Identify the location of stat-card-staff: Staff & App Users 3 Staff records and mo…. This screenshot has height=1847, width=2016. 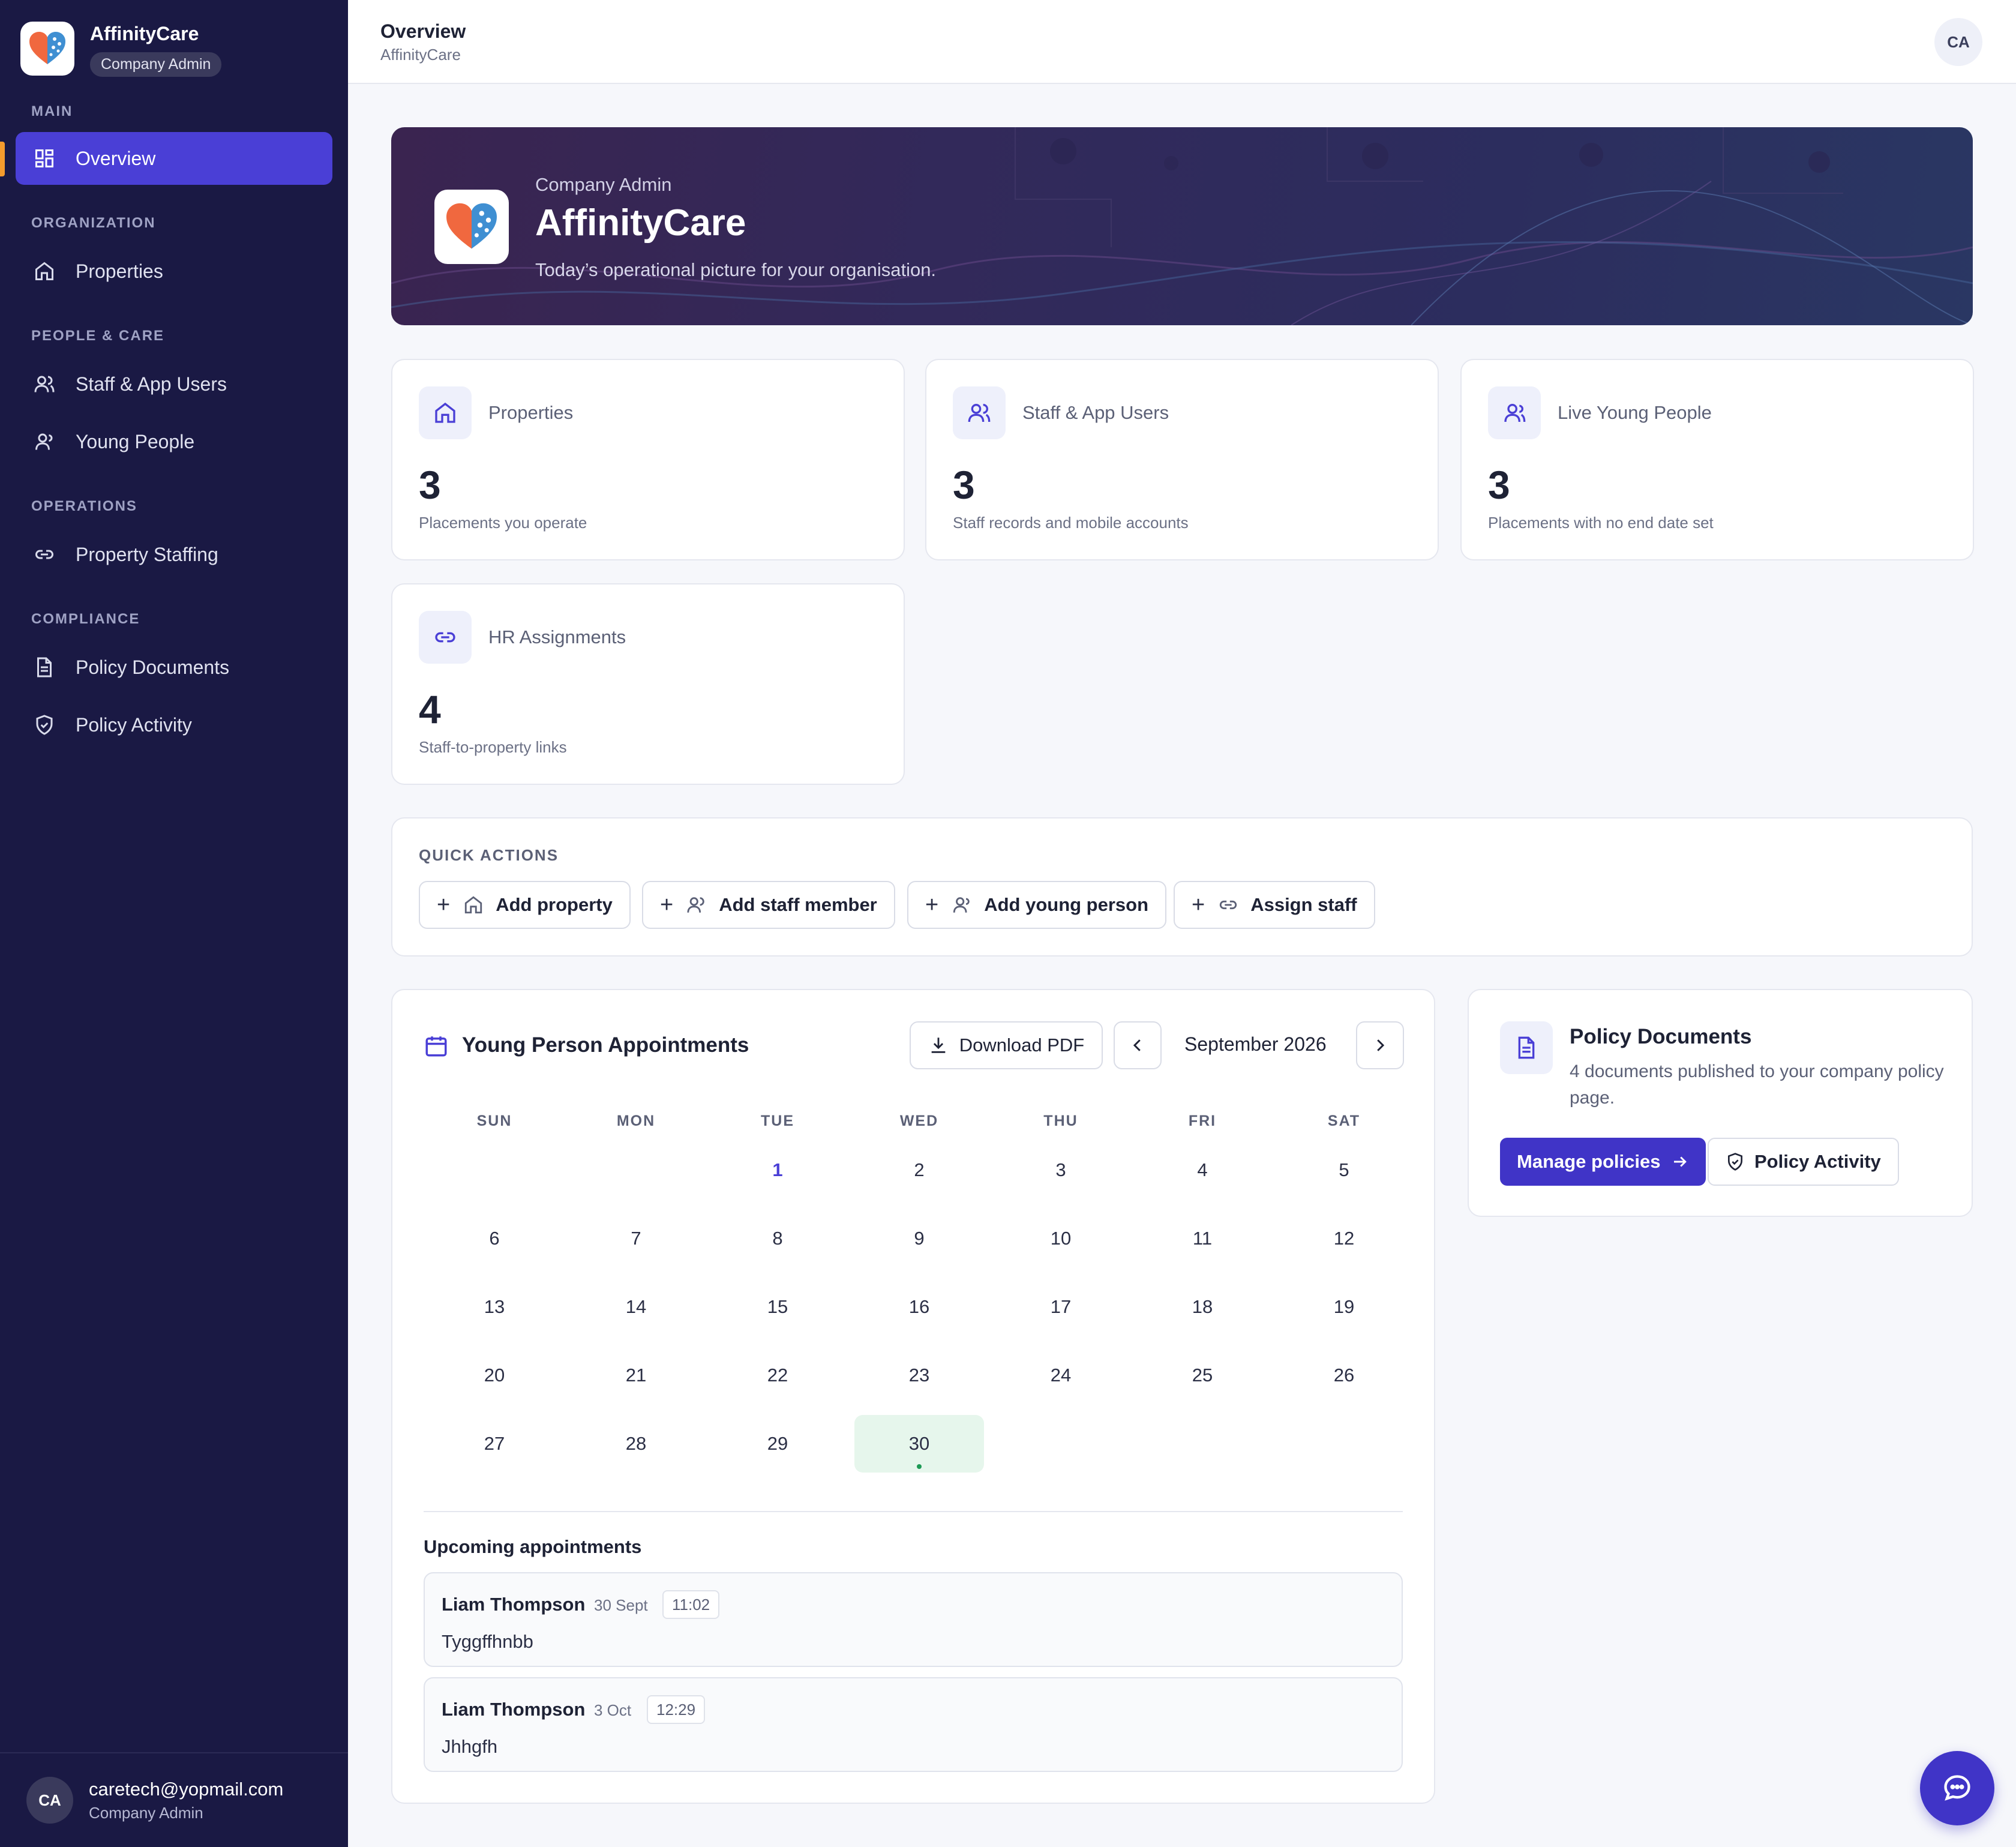
(1182, 459).